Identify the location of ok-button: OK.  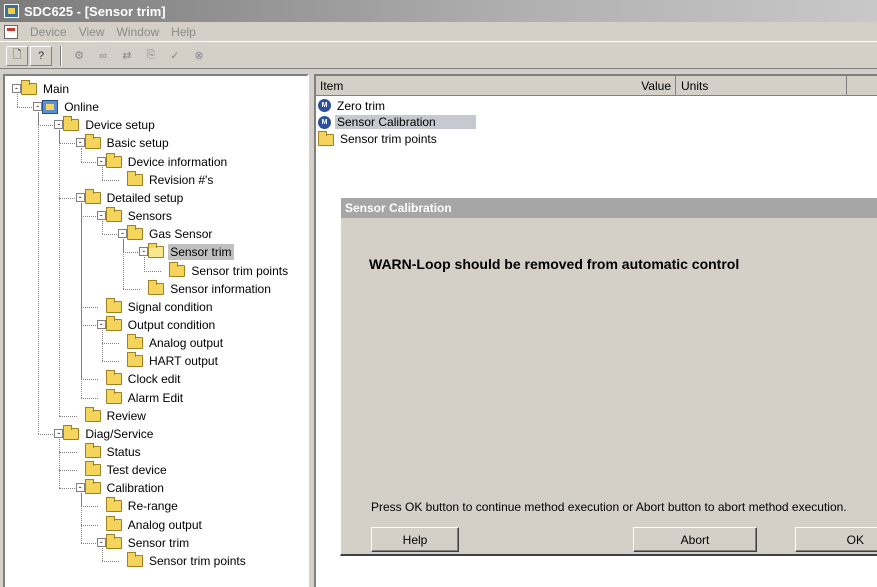
(836, 539).